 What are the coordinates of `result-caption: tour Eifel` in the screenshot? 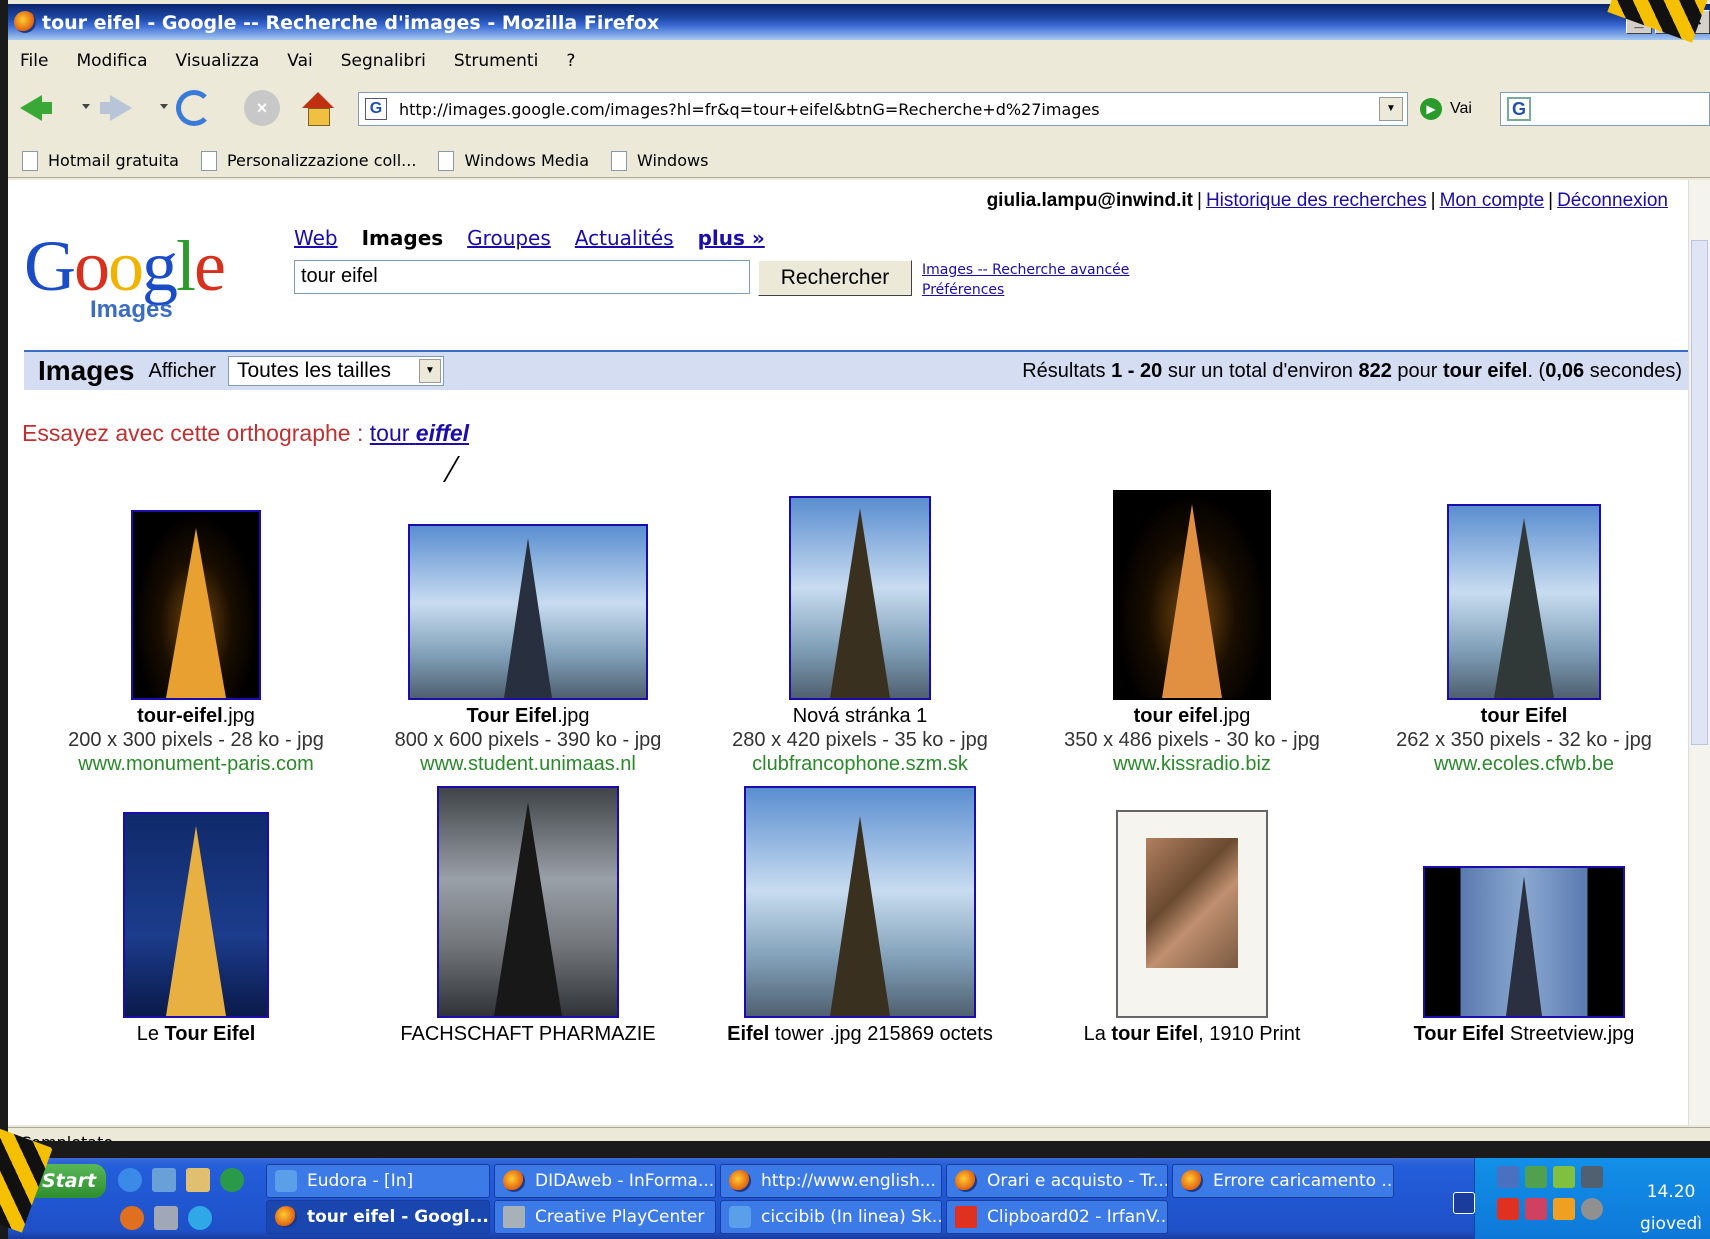 It's located at (1523, 716).